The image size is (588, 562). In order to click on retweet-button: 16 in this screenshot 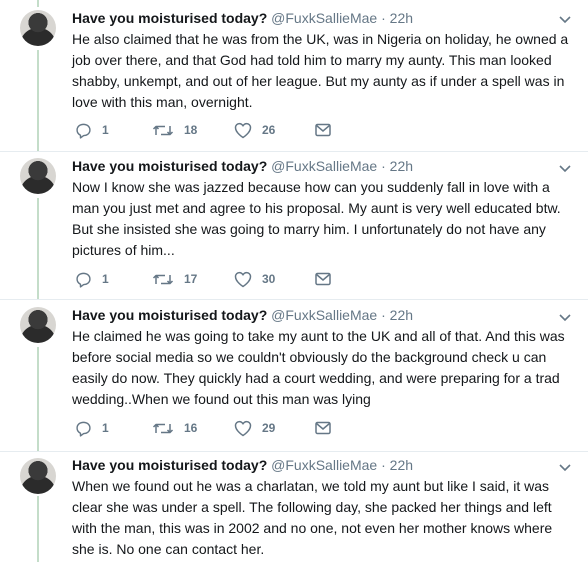, I will do `click(174, 428)`.